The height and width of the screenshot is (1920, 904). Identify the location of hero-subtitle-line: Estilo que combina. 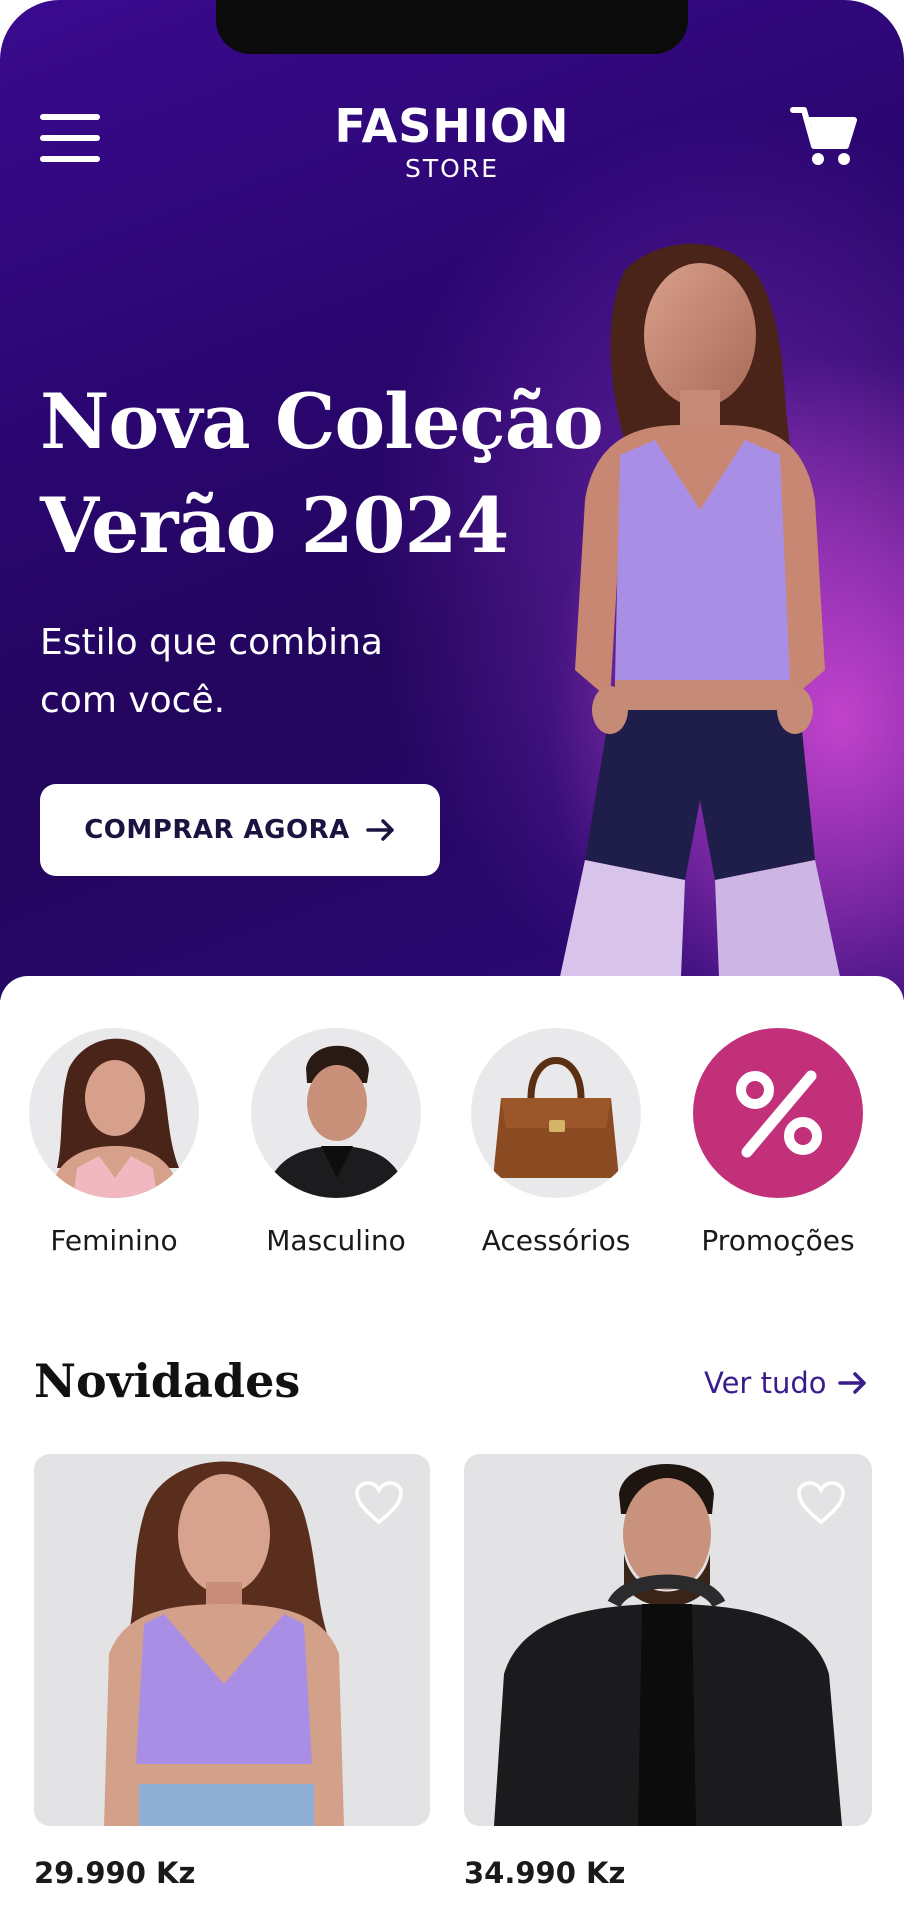
(211, 642).